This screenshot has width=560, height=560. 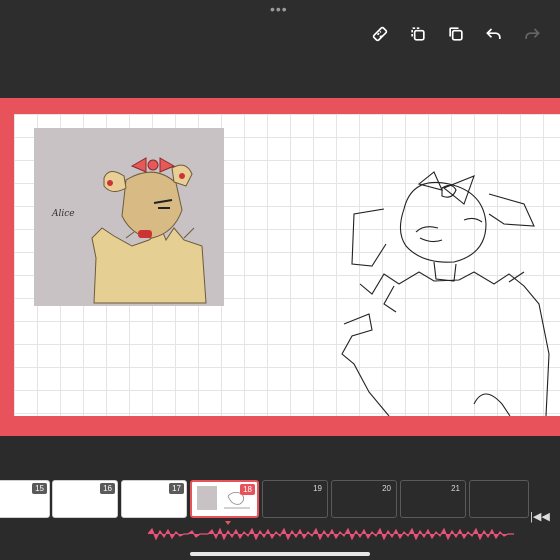 What do you see at coordinates (532, 34) in the screenshot?
I see `redo-icon` at bounding box center [532, 34].